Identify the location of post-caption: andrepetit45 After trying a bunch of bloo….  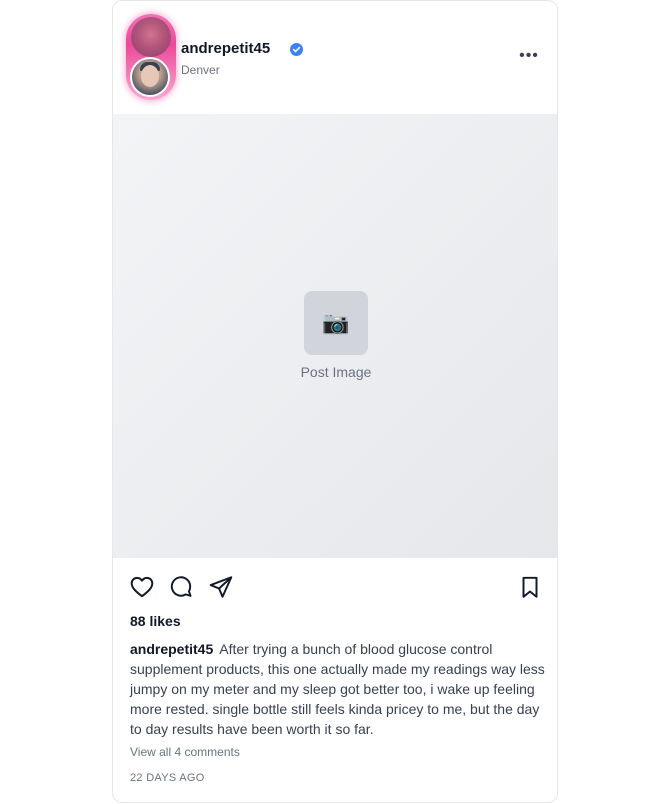
(339, 689).